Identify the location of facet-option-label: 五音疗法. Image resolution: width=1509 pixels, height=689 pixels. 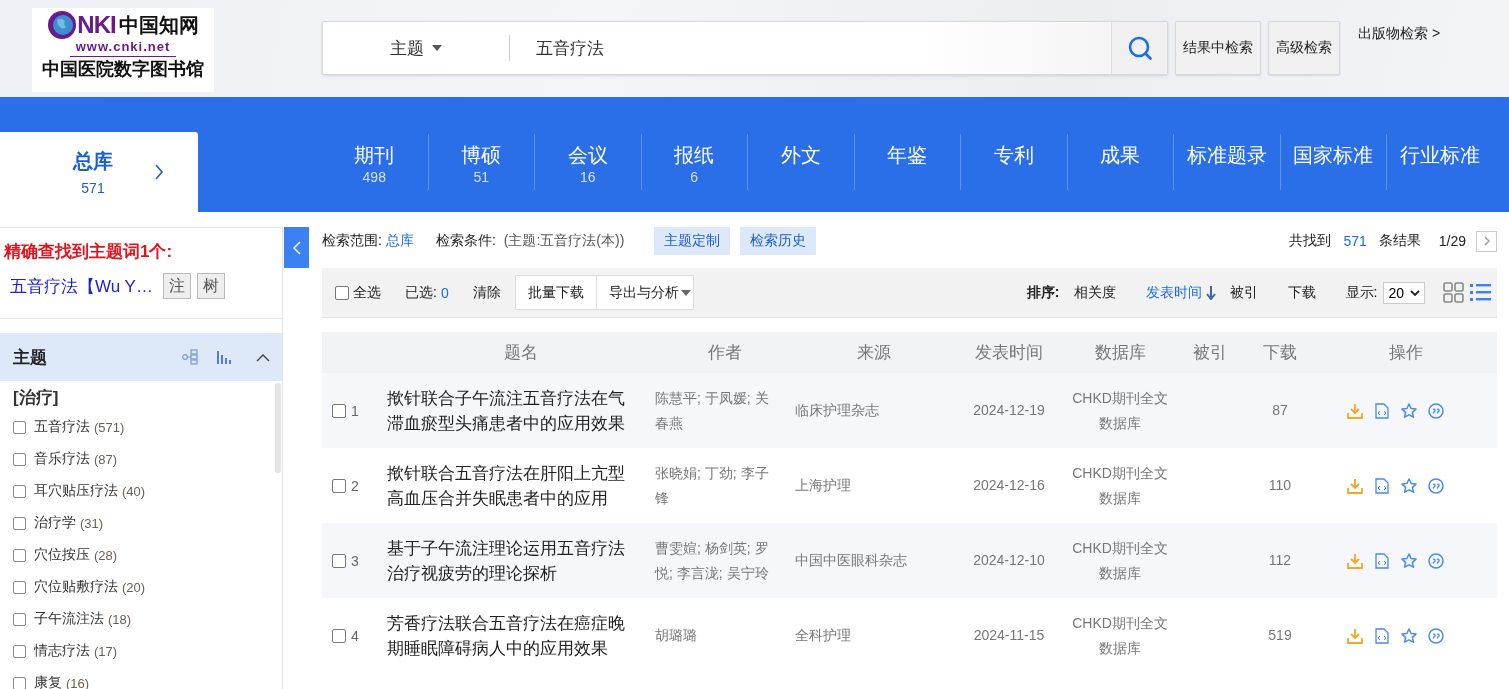
(62, 427).